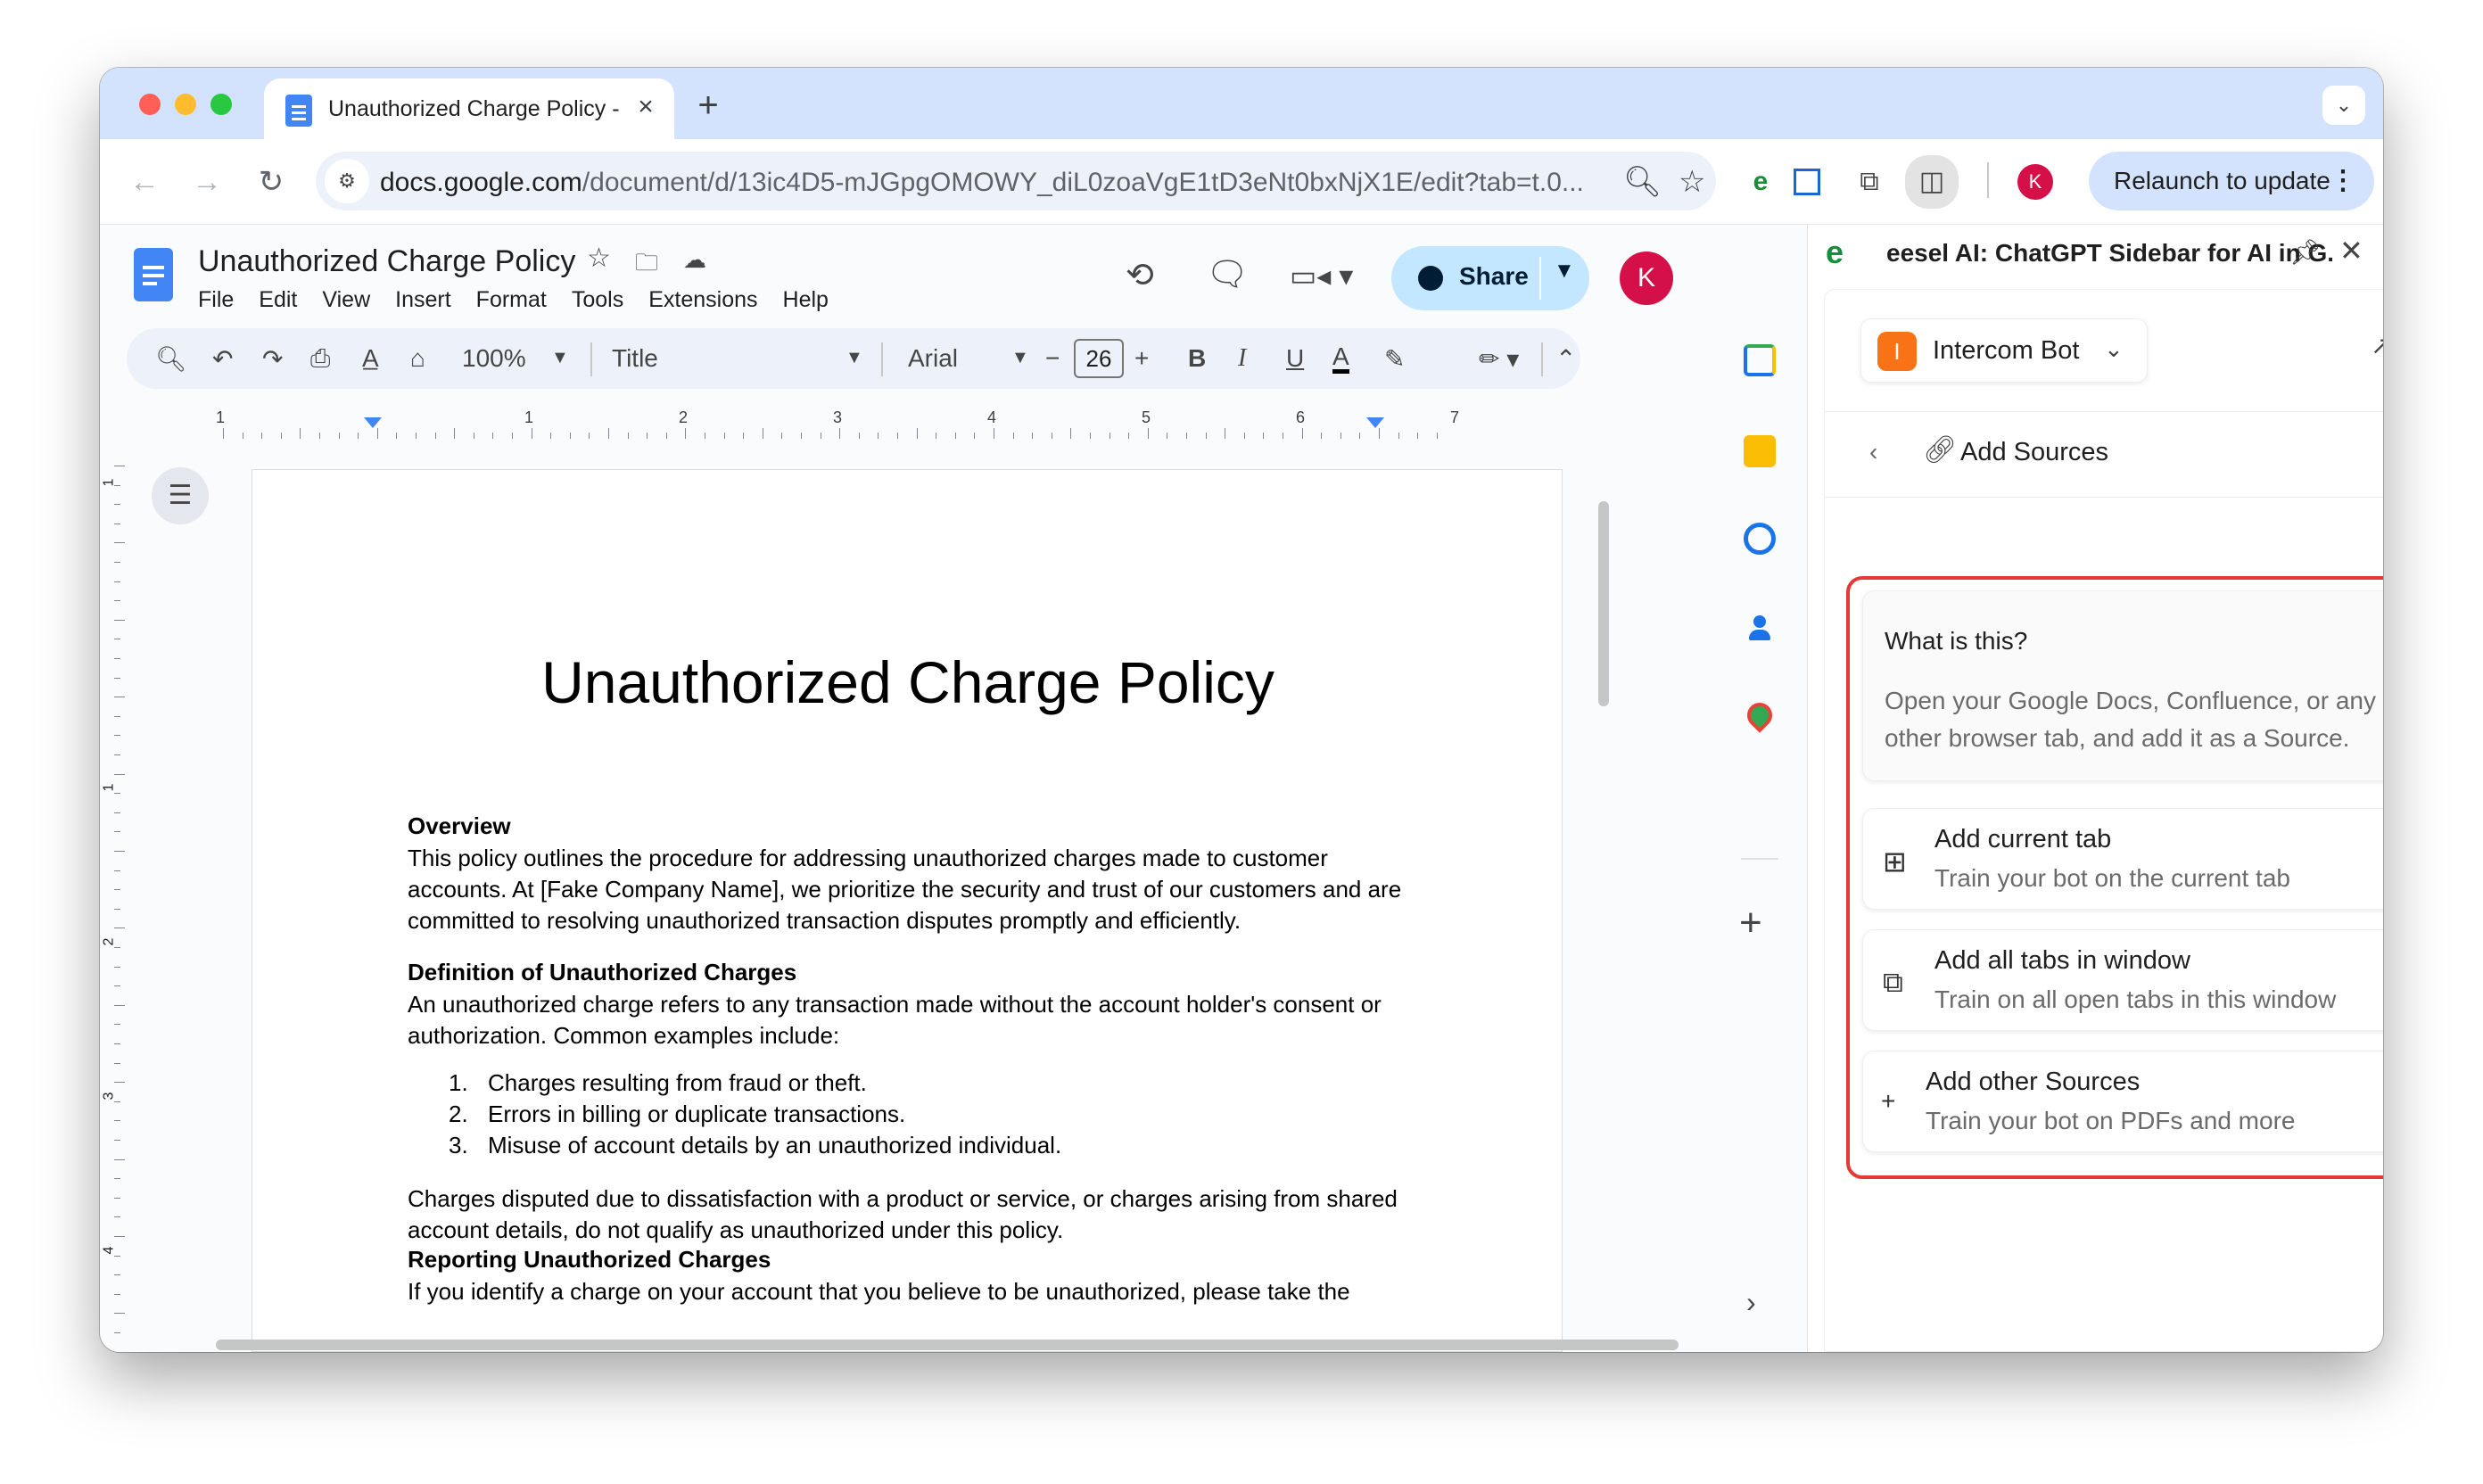  I want to click on search-menus-icon: 🔍︎, so click(171, 359).